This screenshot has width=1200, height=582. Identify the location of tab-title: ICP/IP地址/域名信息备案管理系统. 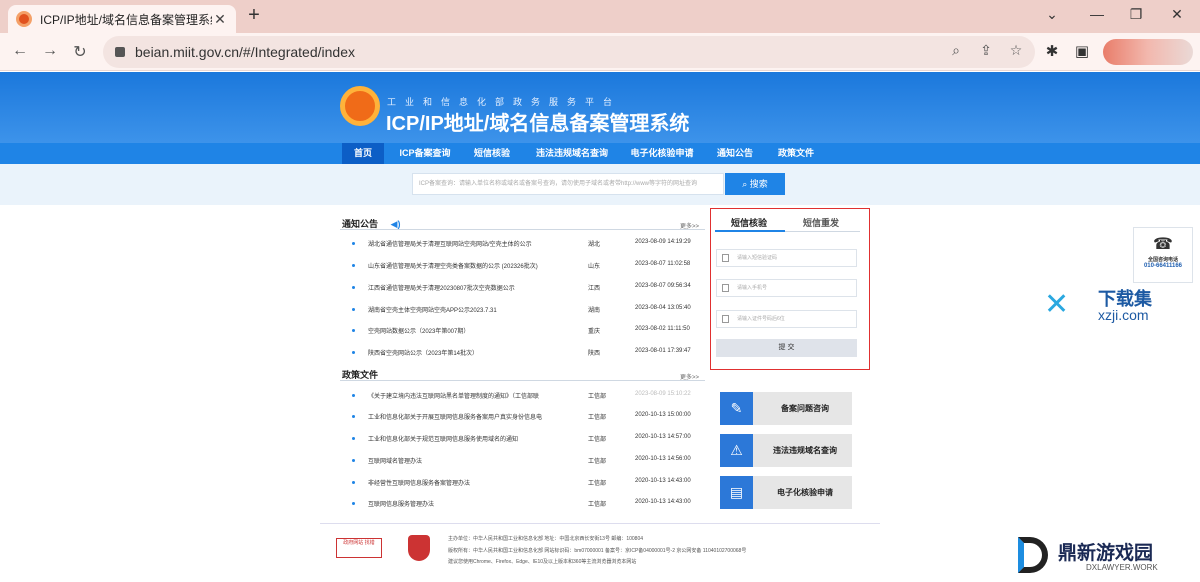
(126, 19).